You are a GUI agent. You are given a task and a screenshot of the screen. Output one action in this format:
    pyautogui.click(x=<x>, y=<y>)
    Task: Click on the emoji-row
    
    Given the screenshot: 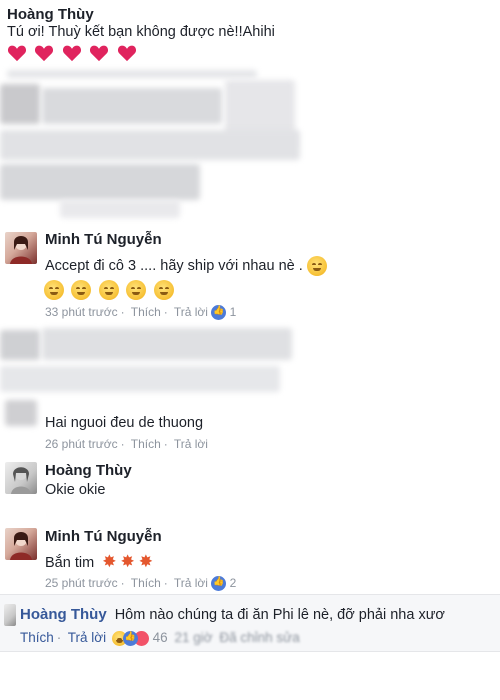 What is the action you would take?
    pyautogui.click(x=110, y=290)
    